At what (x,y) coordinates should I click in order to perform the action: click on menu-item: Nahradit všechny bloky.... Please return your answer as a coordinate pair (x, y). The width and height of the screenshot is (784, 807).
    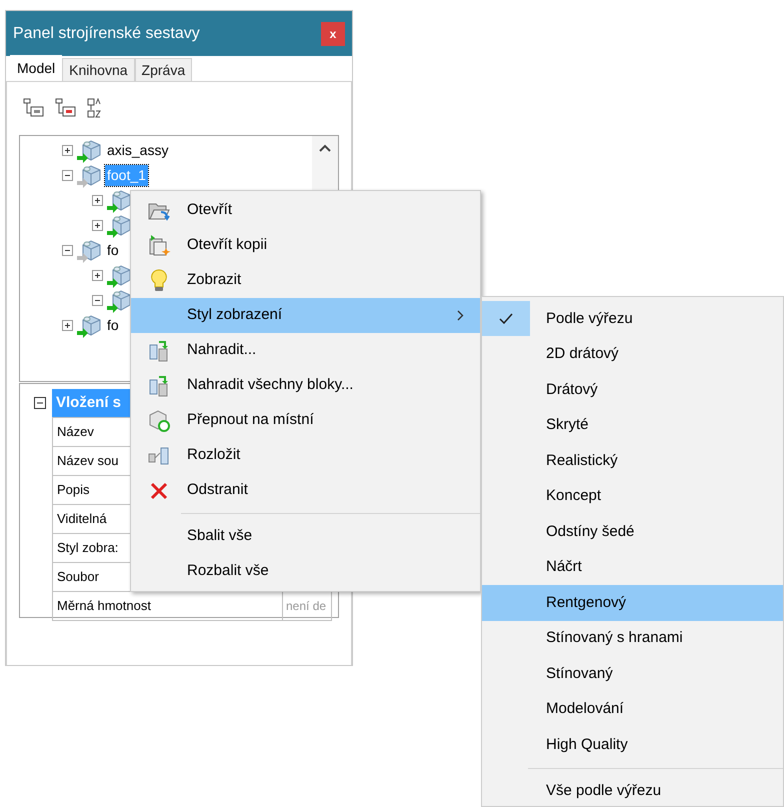
    Looking at the image, I should click on (305, 385).